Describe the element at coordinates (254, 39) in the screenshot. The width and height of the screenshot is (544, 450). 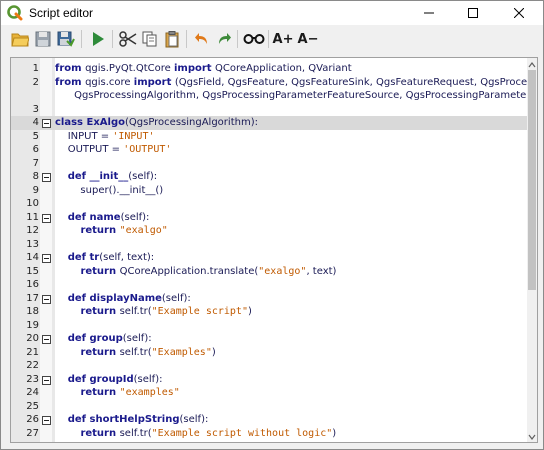
I see `find-replace-button` at that location.